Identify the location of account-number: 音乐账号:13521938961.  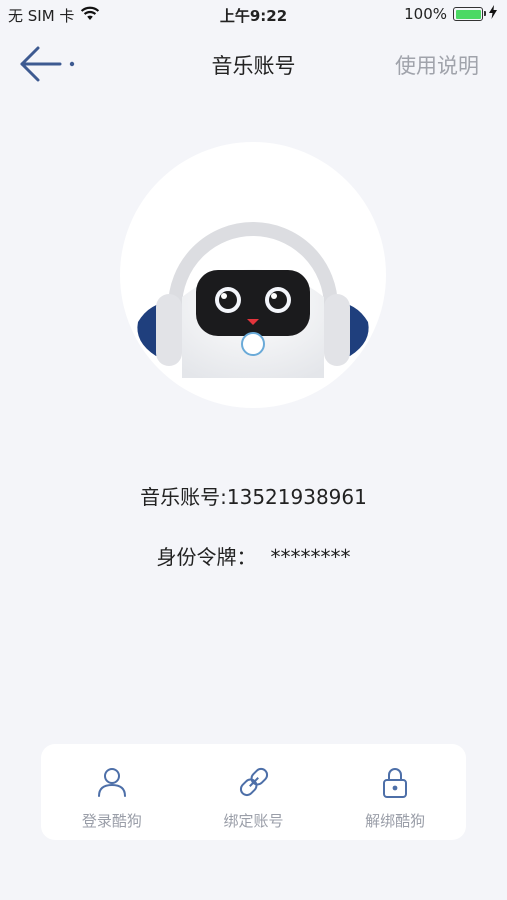
(253, 497).